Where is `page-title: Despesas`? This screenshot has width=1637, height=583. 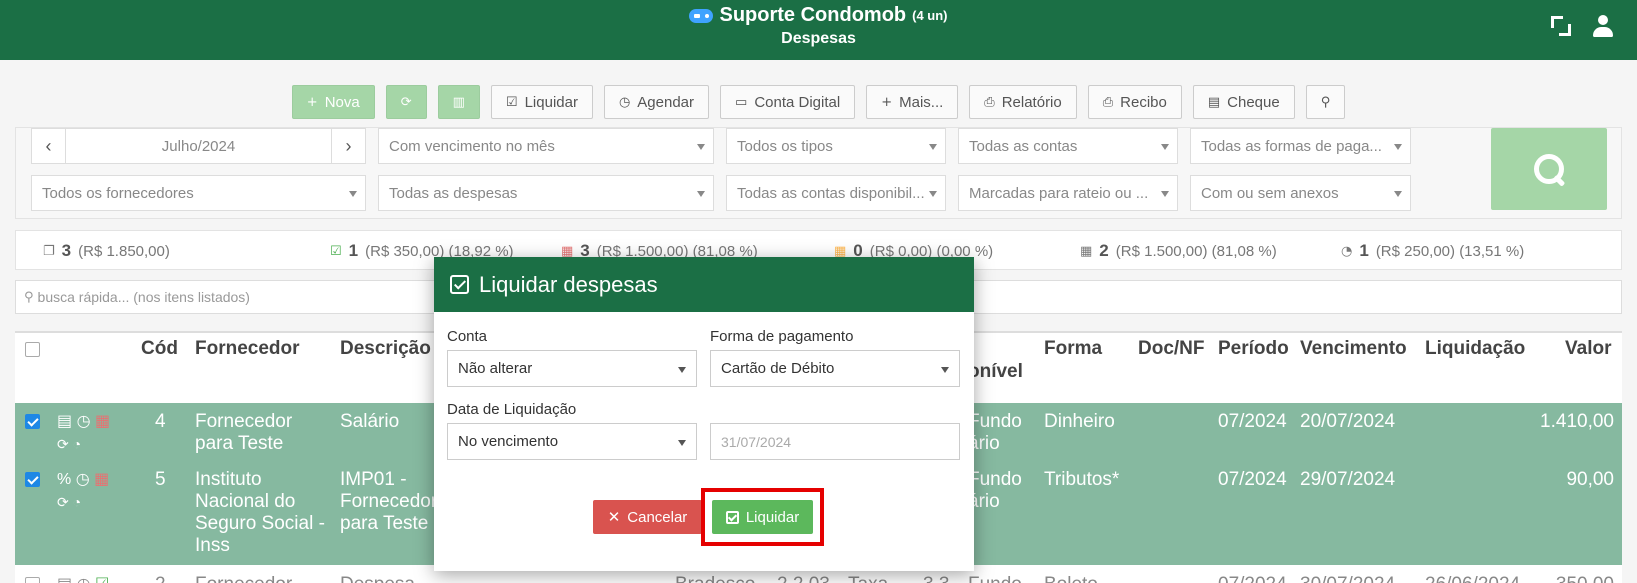
page-title: Despesas is located at coordinates (818, 38).